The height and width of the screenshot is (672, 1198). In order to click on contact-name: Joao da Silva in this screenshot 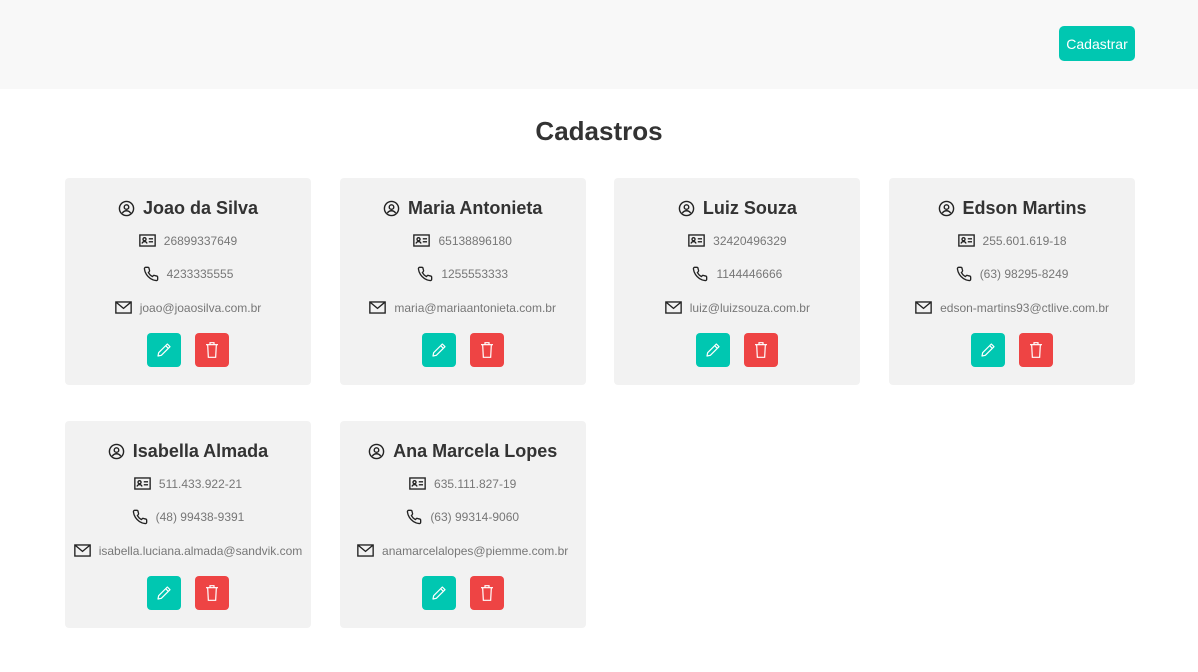, I will do `click(200, 208)`.